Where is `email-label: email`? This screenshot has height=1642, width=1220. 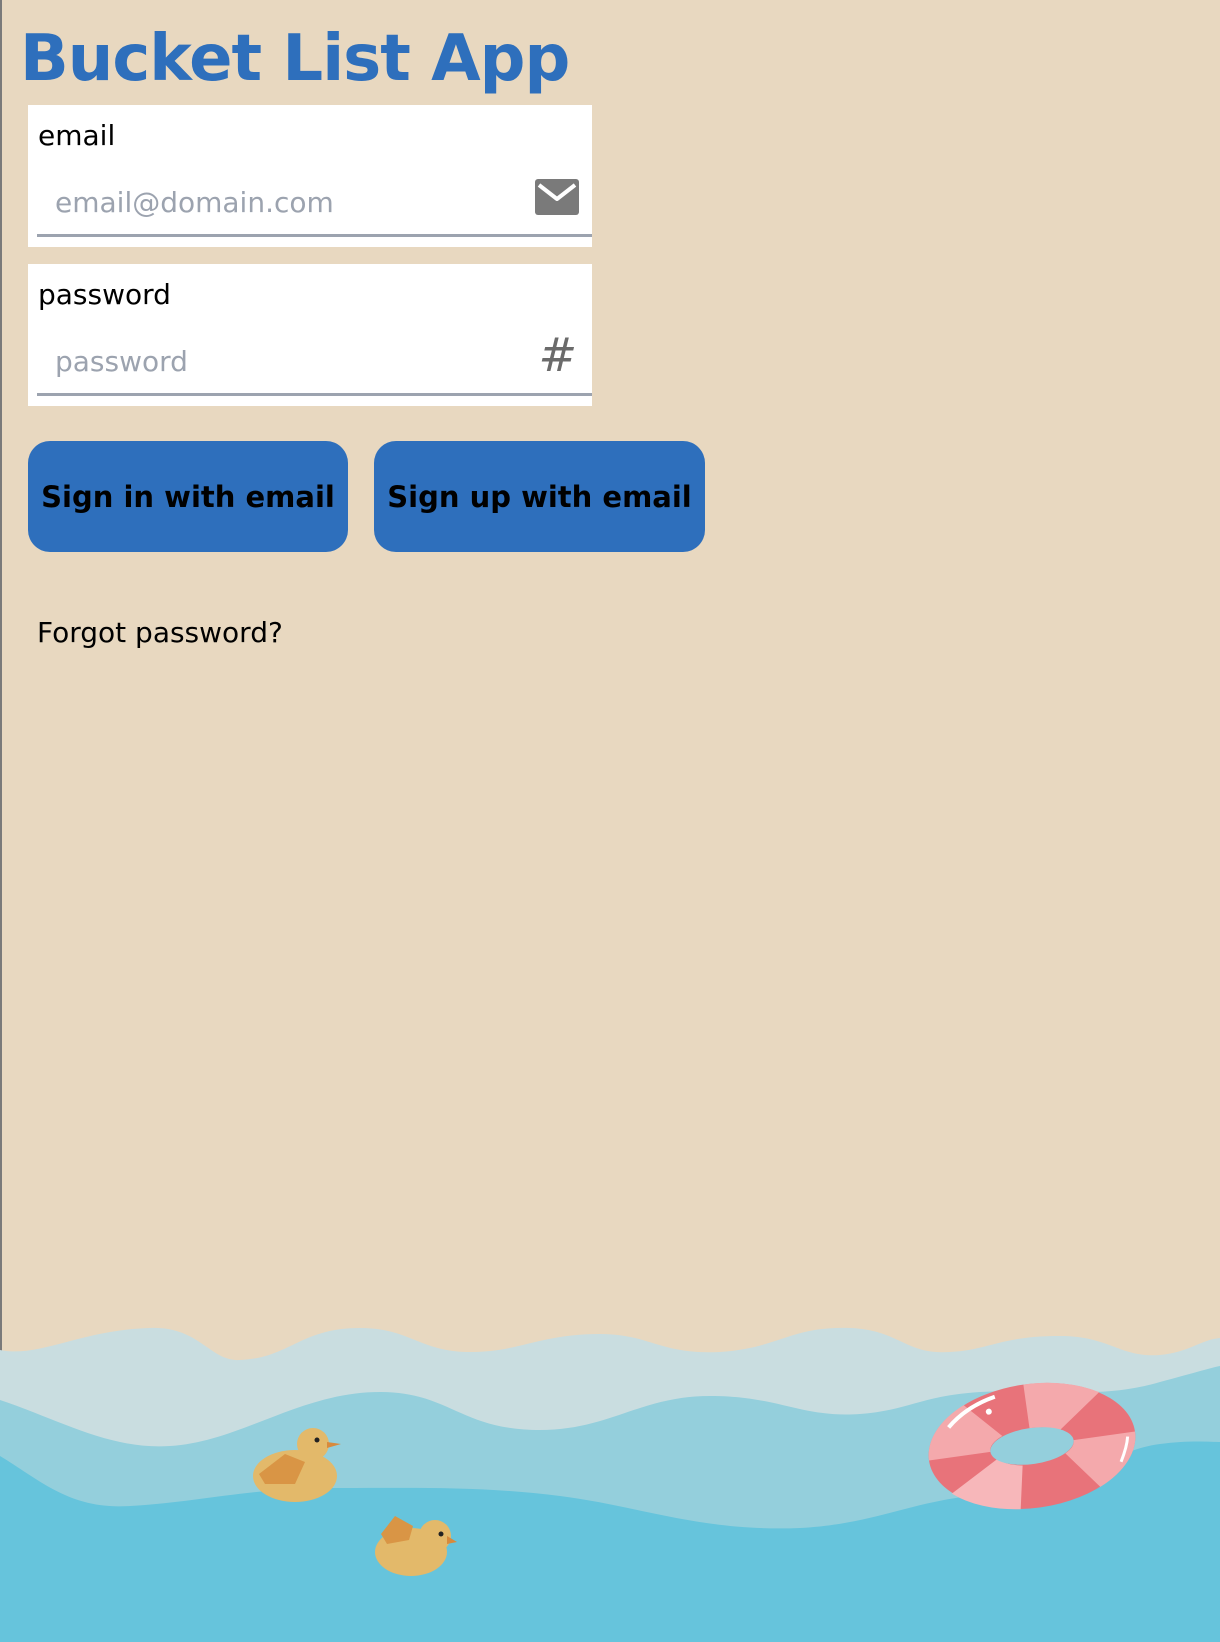
email-label: email is located at coordinates (77, 135).